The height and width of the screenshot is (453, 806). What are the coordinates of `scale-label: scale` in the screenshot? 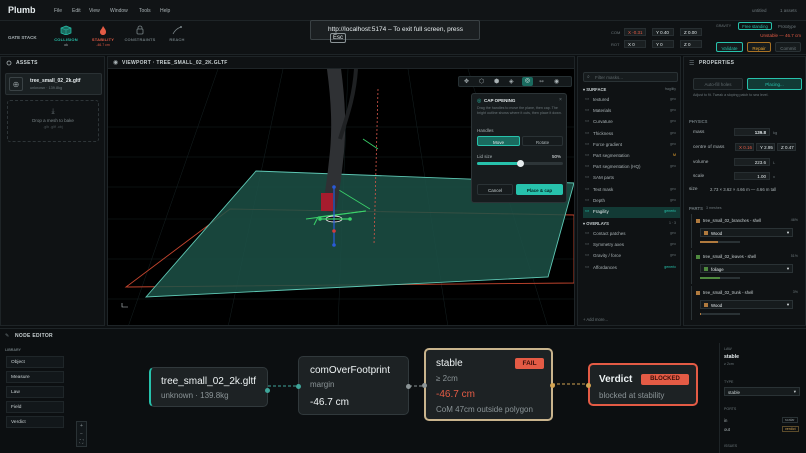 It's located at (699, 176).